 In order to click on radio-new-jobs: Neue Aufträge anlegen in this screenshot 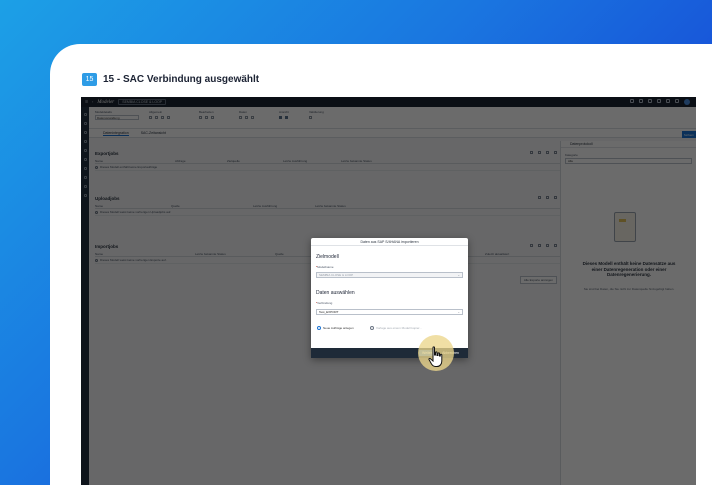, I will do `click(335, 328)`.